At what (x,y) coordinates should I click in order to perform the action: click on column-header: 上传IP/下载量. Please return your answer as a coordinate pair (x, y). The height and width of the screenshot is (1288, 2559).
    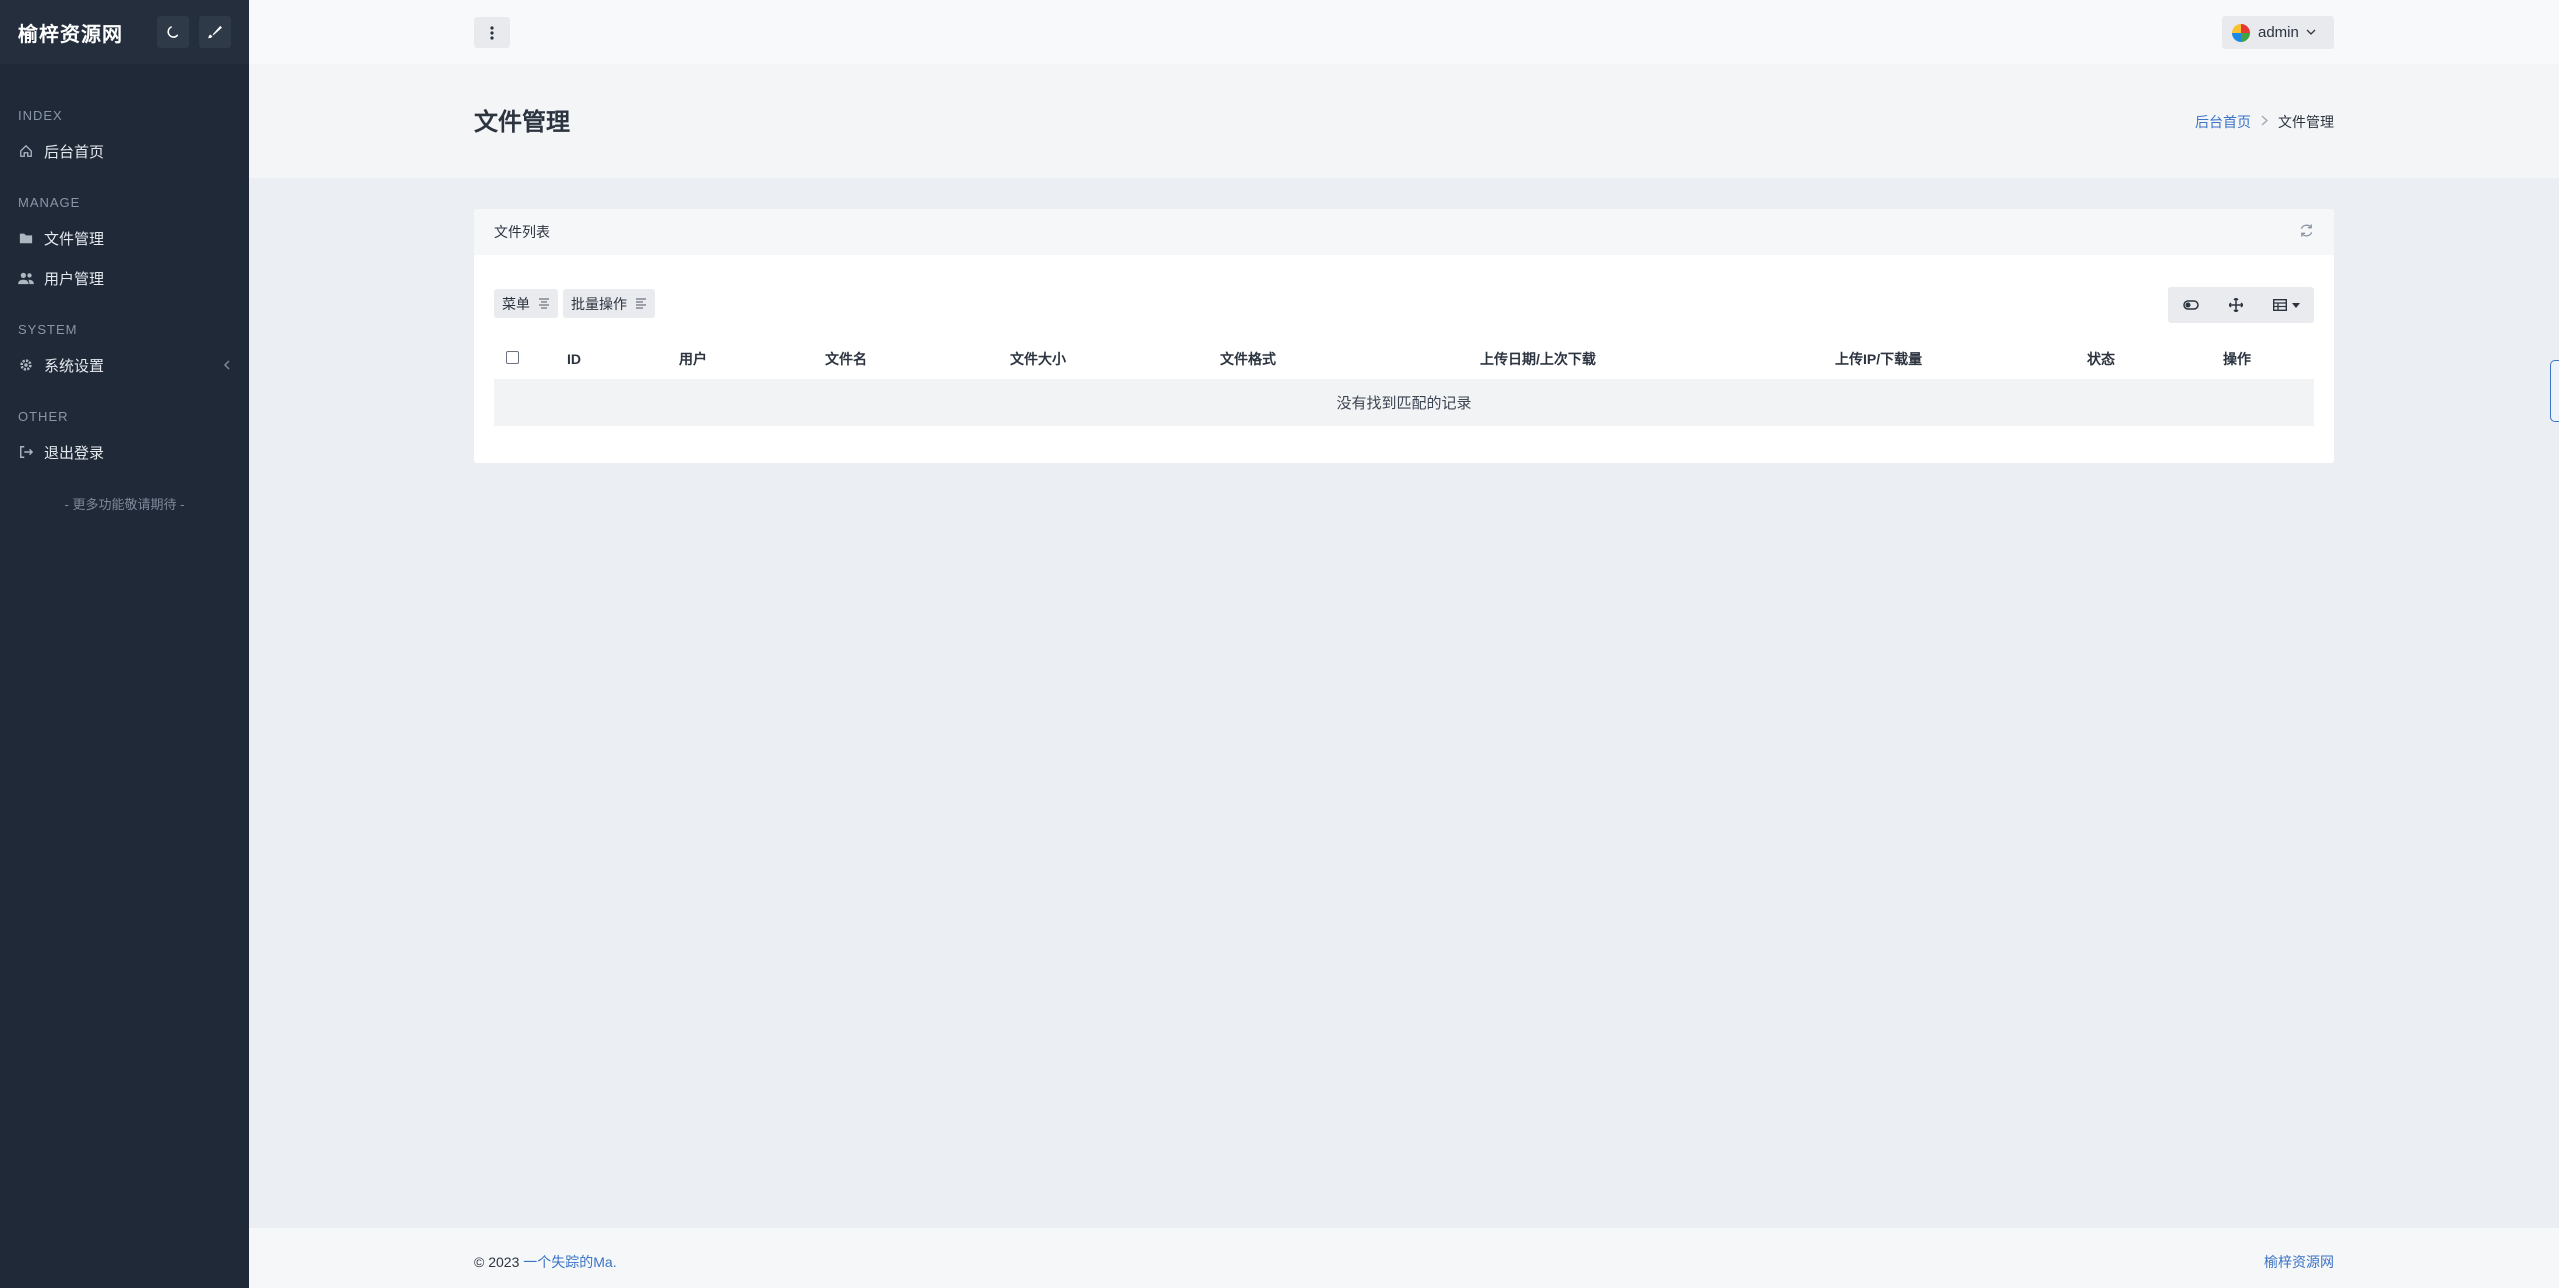
    Looking at the image, I should click on (1961, 359).